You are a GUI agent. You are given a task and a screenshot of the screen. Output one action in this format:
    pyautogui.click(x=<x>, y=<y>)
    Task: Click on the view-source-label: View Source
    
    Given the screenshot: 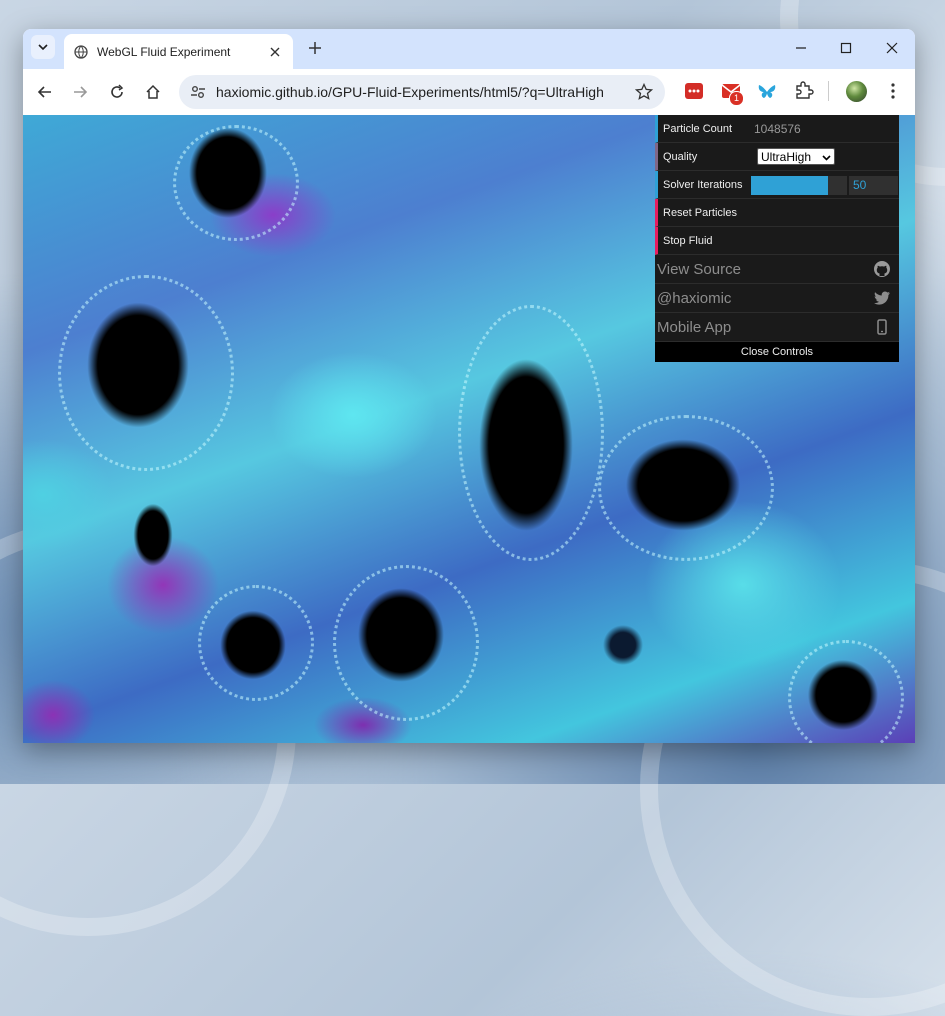 What is the action you would take?
    pyautogui.click(x=699, y=269)
    